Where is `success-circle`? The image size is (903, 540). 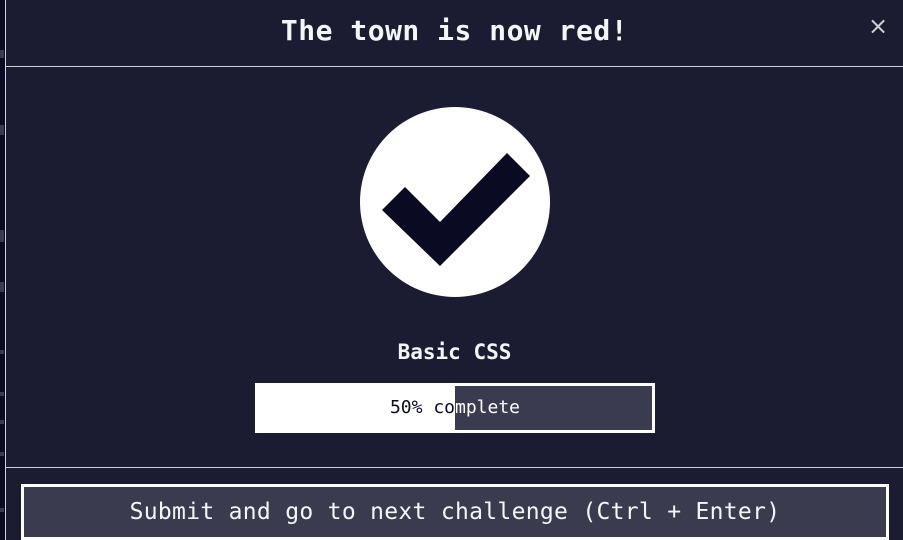
success-circle is located at coordinates (455, 202).